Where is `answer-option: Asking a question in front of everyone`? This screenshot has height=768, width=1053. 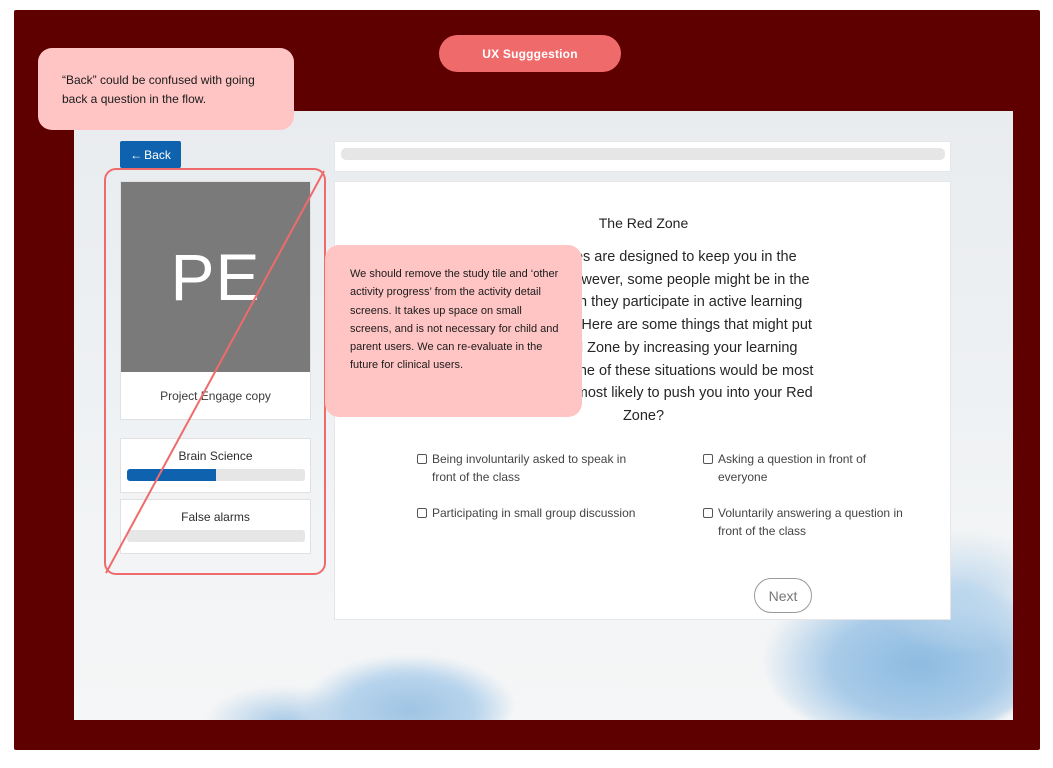
answer-option: Asking a question in front of everyone is located at coordinates (803, 468).